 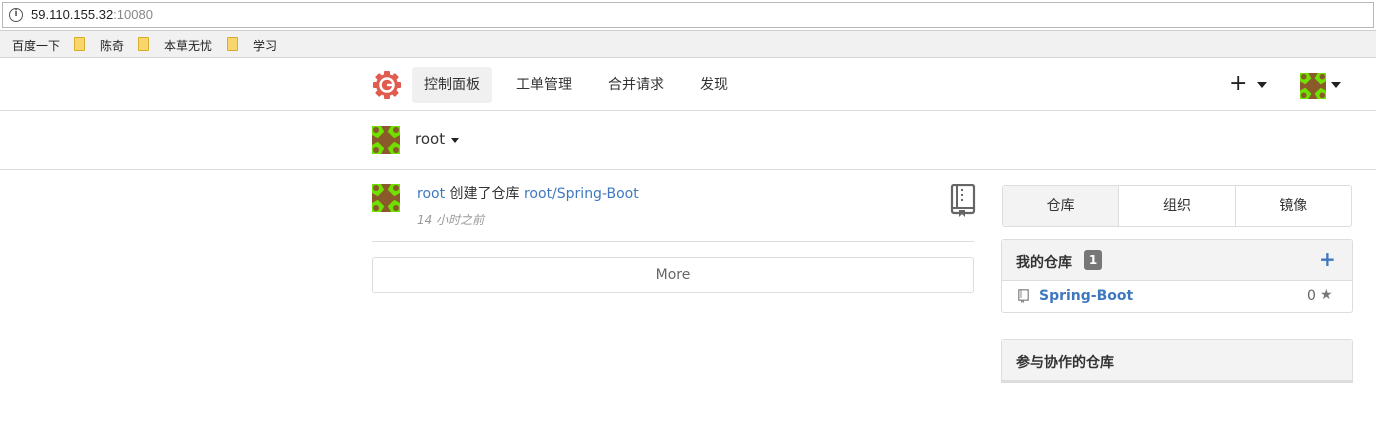 What do you see at coordinates (1177, 260) in the screenshot?
I see `my-repos-header: 我的仓库 1 +` at bounding box center [1177, 260].